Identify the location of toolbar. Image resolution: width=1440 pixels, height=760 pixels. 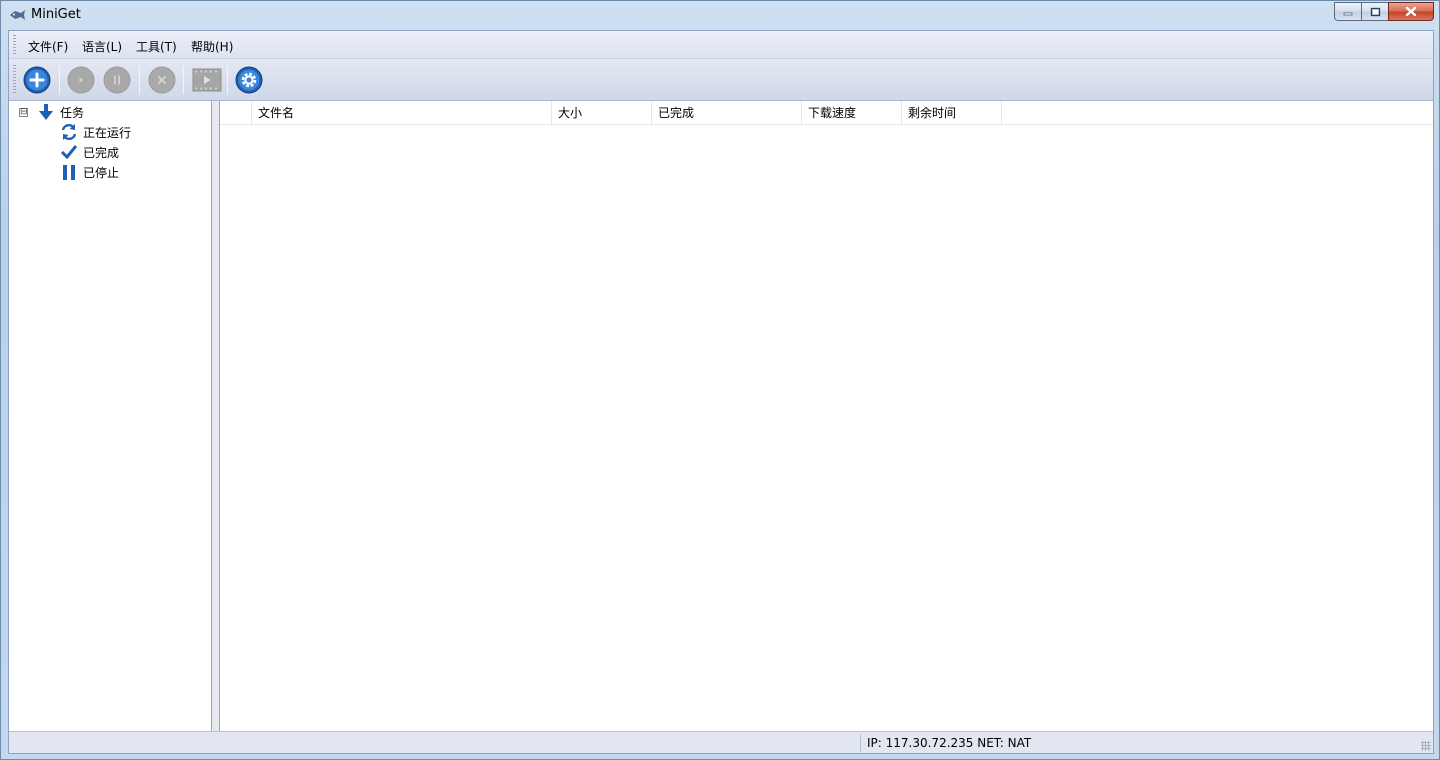
(721, 80).